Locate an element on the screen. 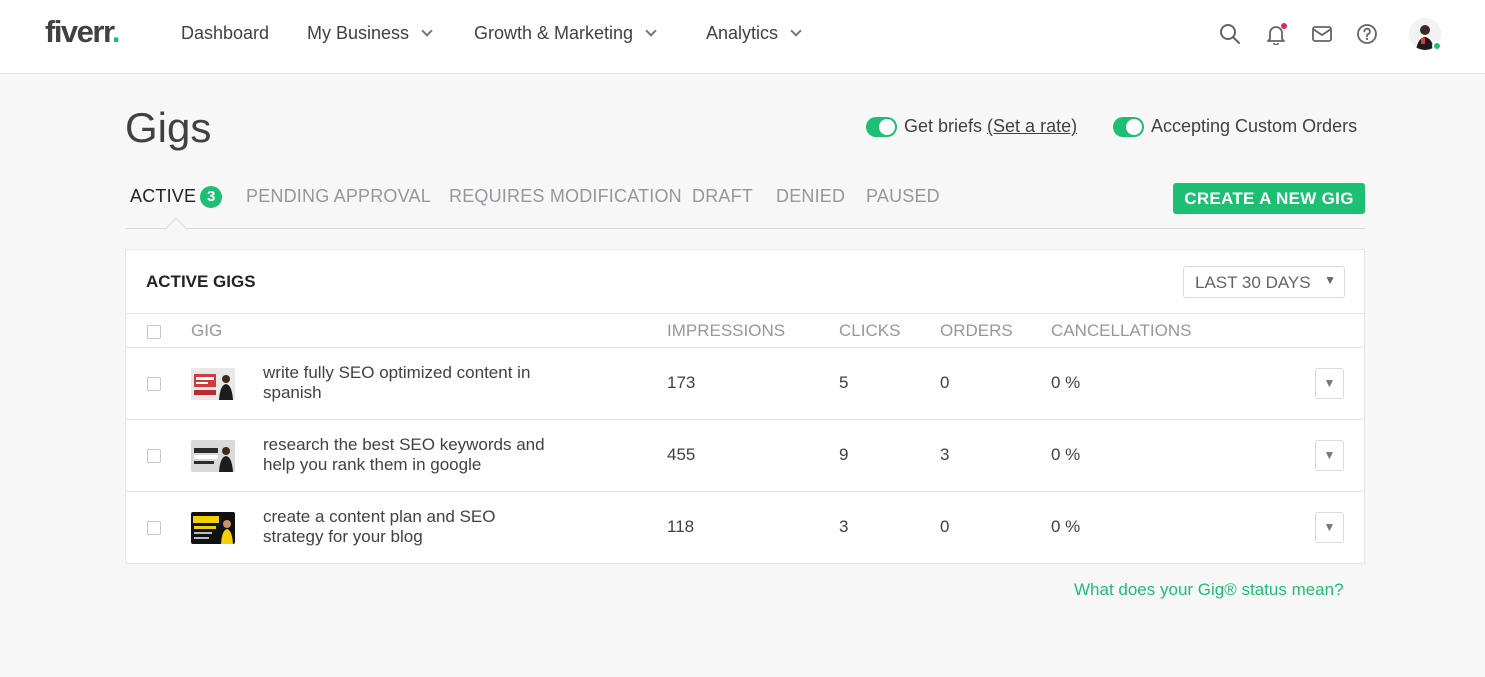  set-rate-link: (Set a rate) is located at coordinates (1032, 126).